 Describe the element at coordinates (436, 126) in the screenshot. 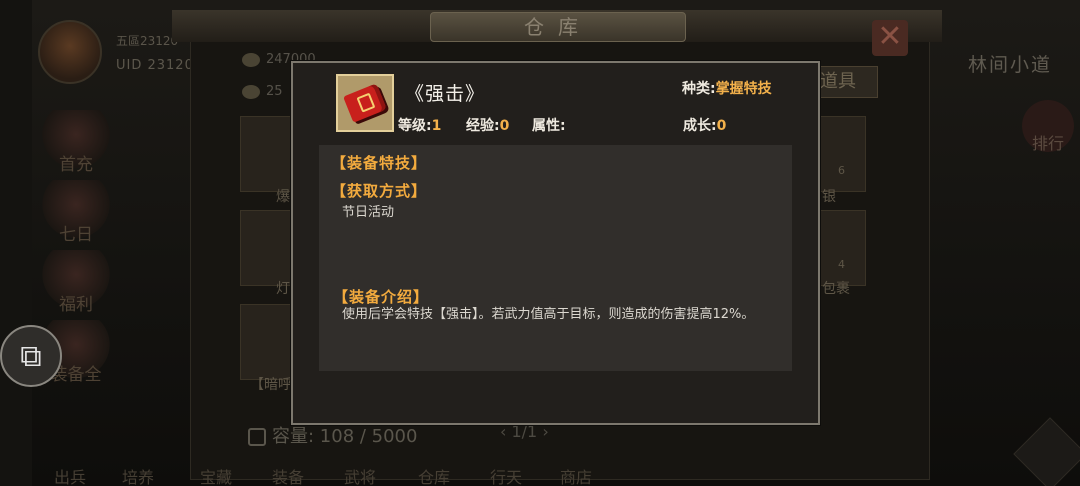

I see `level-value: 1` at that location.